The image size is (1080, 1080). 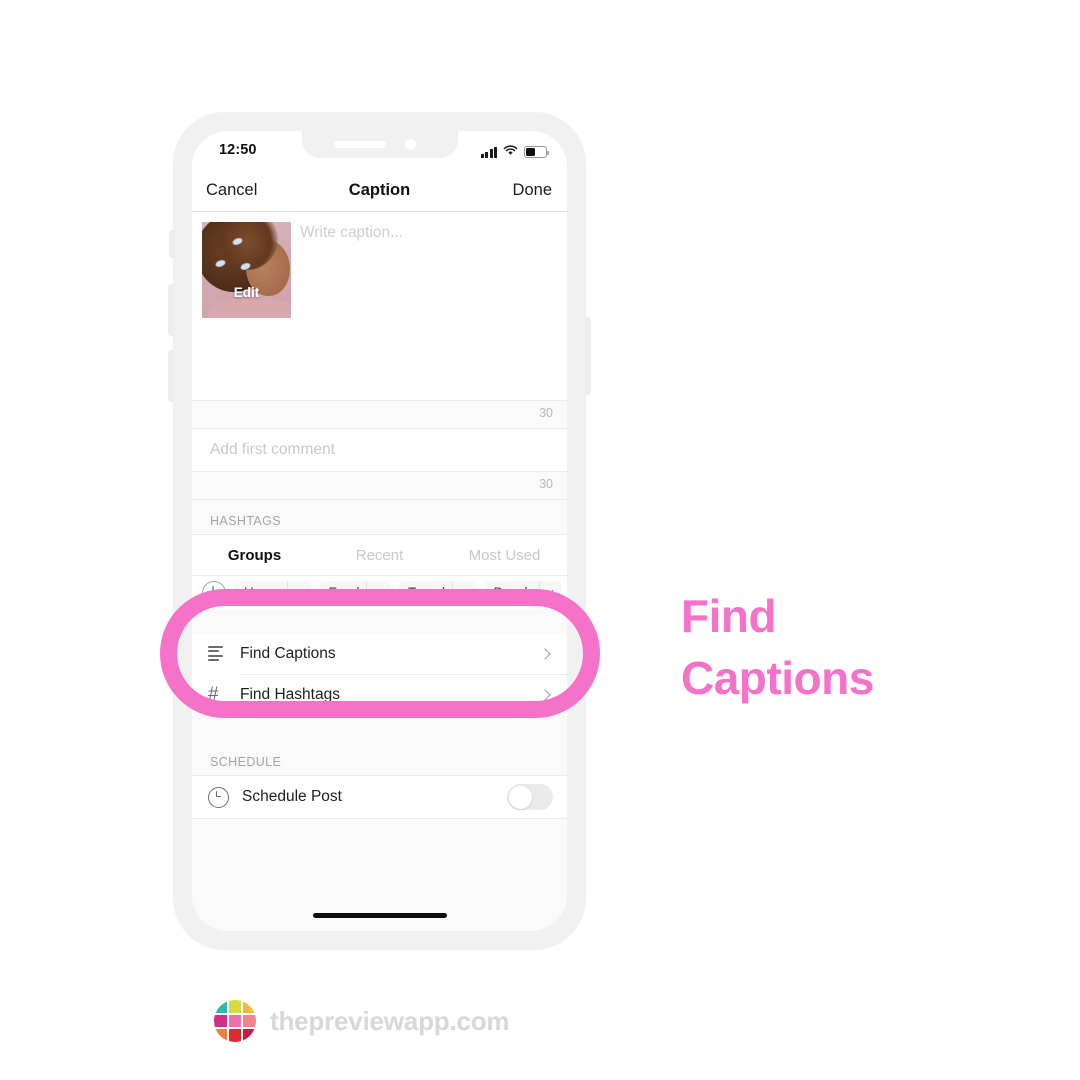 I want to click on home-indicator, so click(x=379, y=915).